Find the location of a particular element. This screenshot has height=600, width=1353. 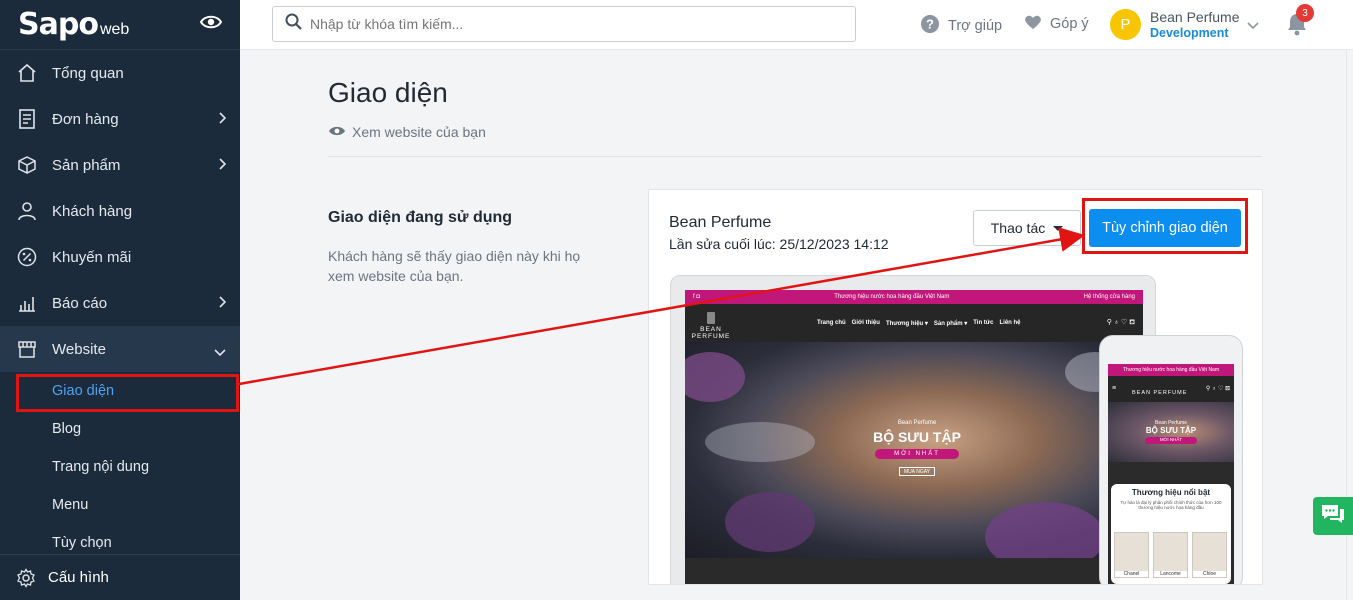

sidebar-item-customers: Khách hàng is located at coordinates (120, 211).